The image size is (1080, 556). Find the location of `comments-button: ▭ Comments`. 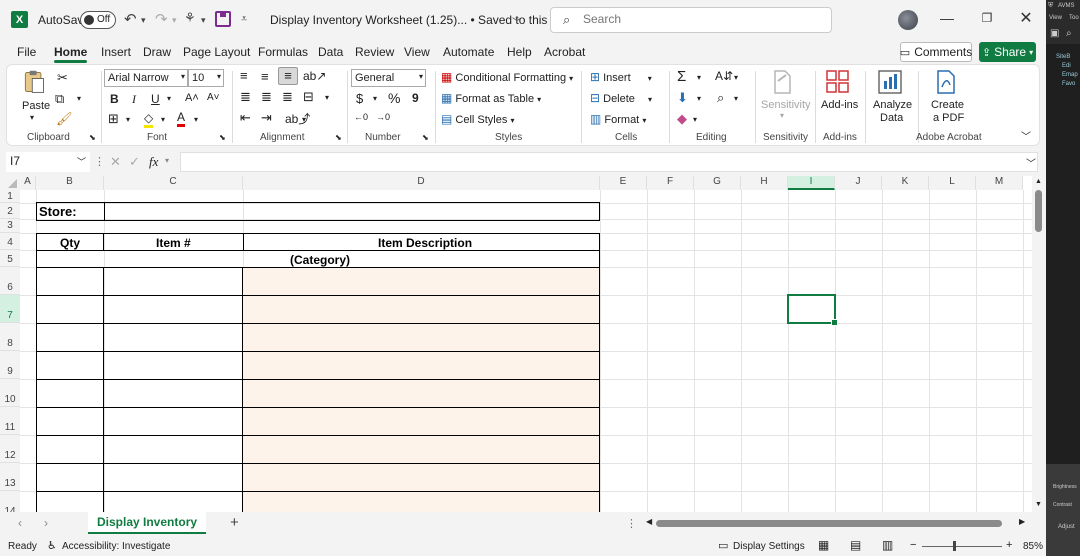

comments-button: ▭ Comments is located at coordinates (936, 52).